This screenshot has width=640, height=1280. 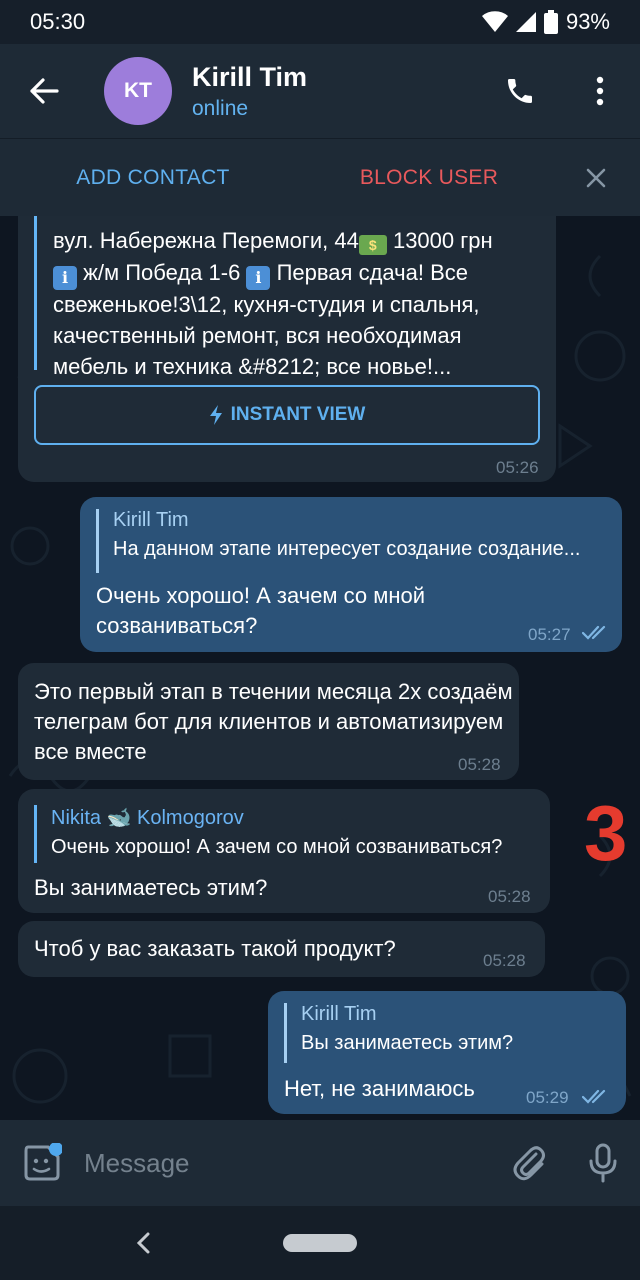 What do you see at coordinates (547, 1097) in the screenshot?
I see `message-time: 05:29` at bounding box center [547, 1097].